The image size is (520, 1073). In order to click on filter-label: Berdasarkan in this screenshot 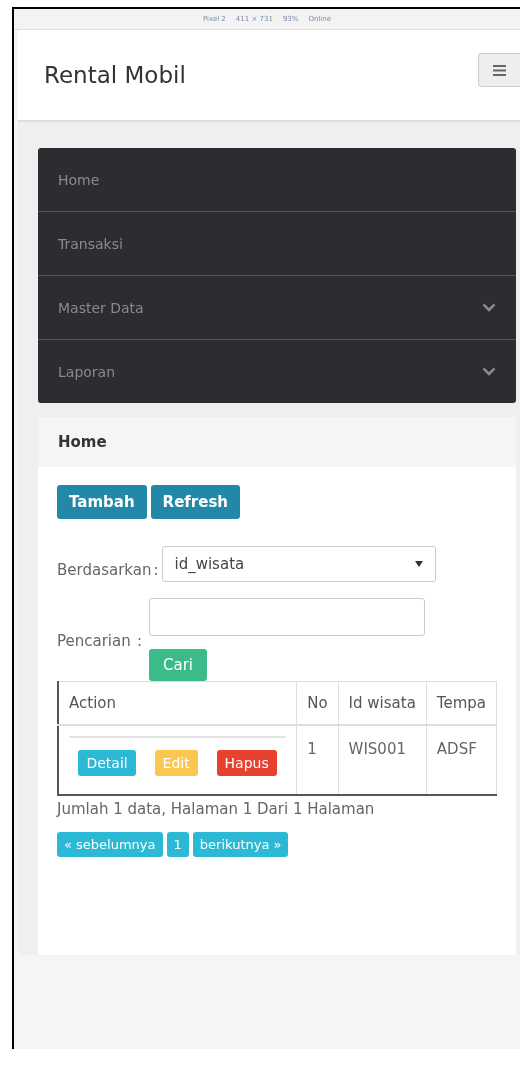, I will do `click(104, 570)`.